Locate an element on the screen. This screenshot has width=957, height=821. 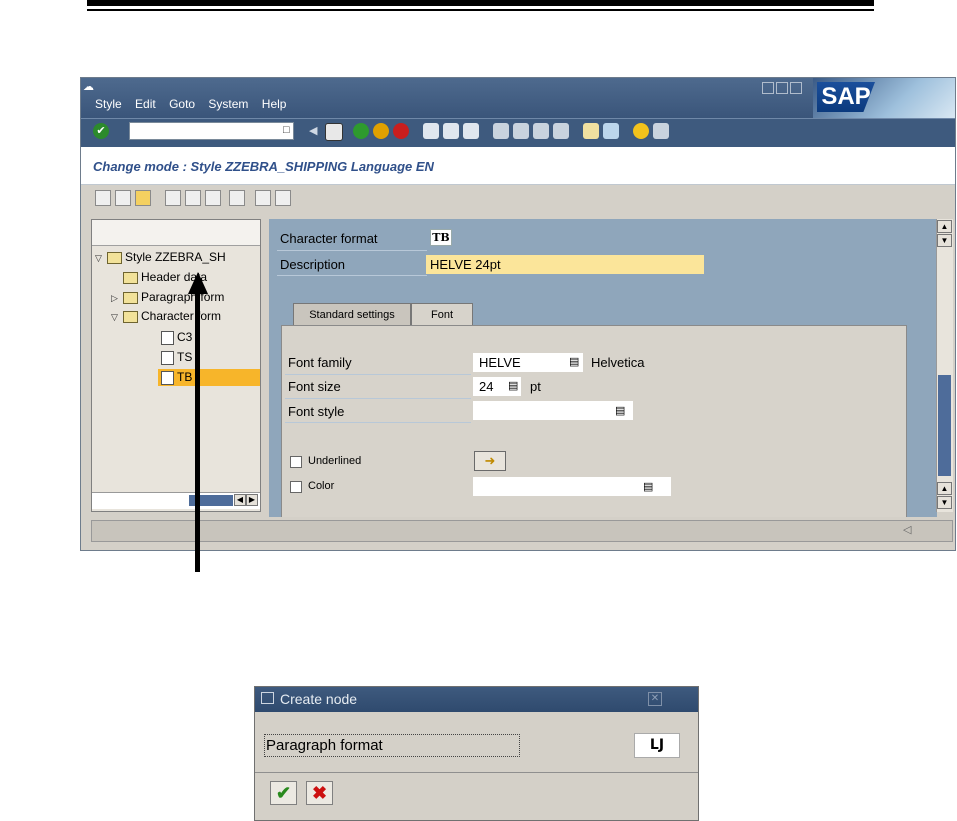
layout-menu-icon is located at coordinates (661, 131).